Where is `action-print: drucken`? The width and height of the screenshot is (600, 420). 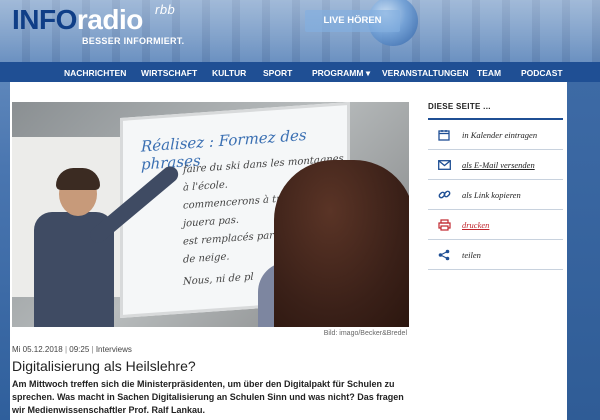
action-print: drucken is located at coordinates (495, 225).